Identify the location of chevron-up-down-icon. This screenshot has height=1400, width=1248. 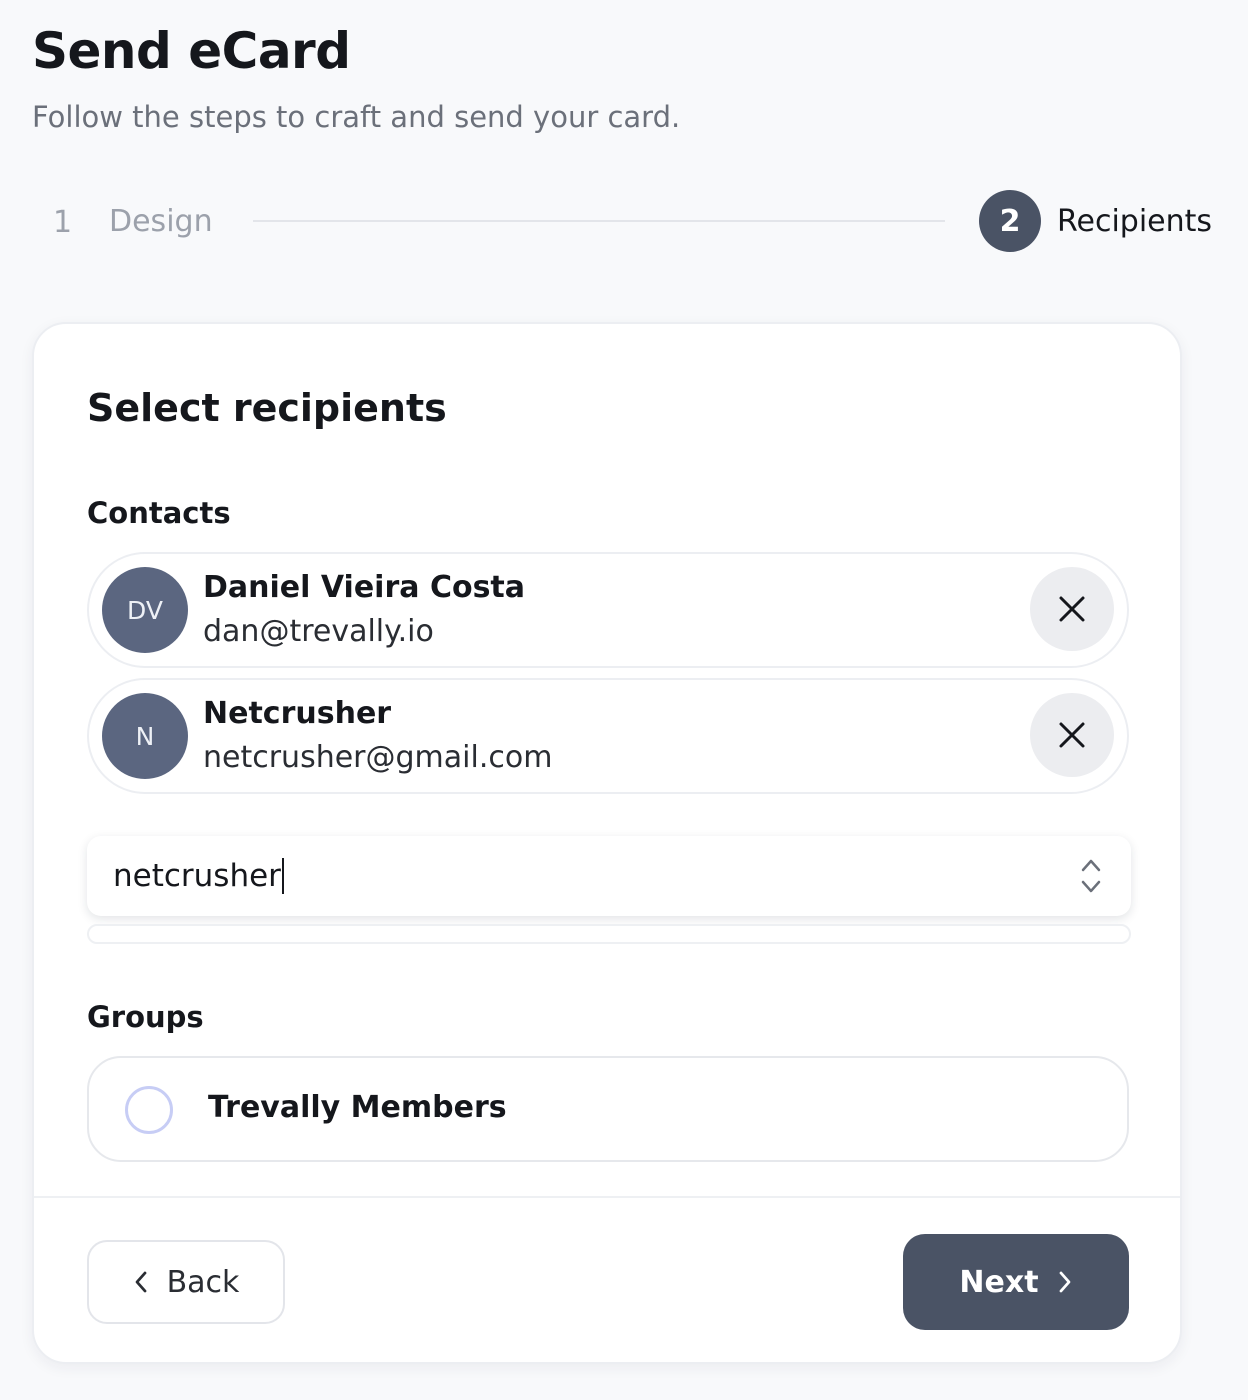
(1091, 876).